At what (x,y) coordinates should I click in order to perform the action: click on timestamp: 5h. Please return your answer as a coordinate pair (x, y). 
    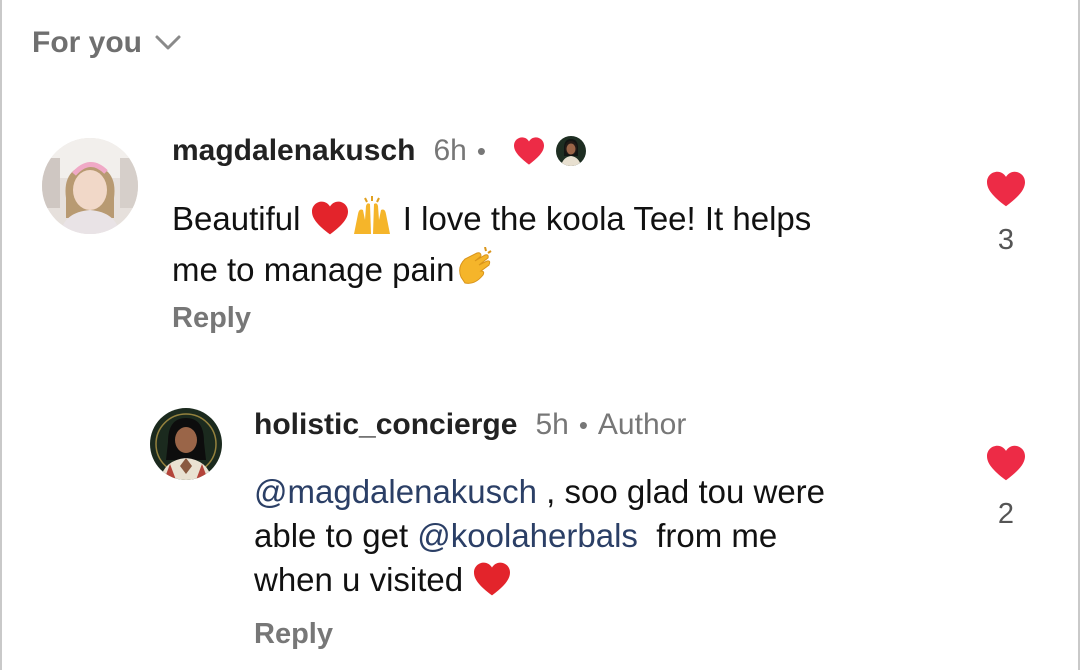
    Looking at the image, I should click on (552, 424).